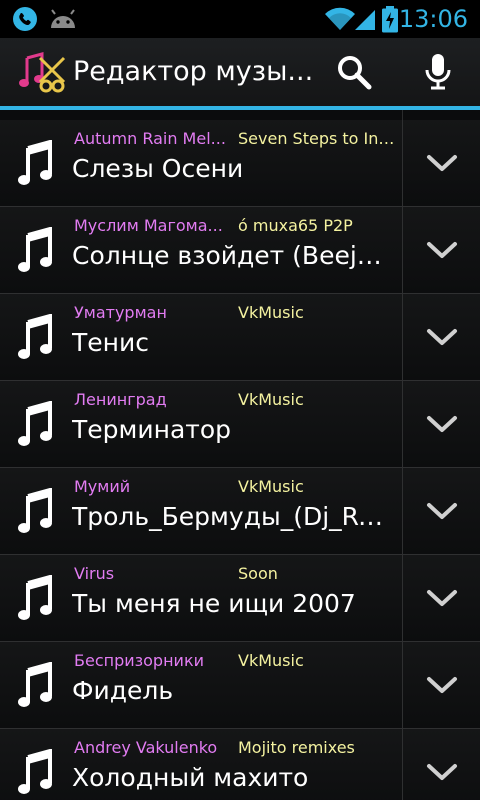  What do you see at coordinates (240, 19) in the screenshot?
I see `status-bar: 13:06` at bounding box center [240, 19].